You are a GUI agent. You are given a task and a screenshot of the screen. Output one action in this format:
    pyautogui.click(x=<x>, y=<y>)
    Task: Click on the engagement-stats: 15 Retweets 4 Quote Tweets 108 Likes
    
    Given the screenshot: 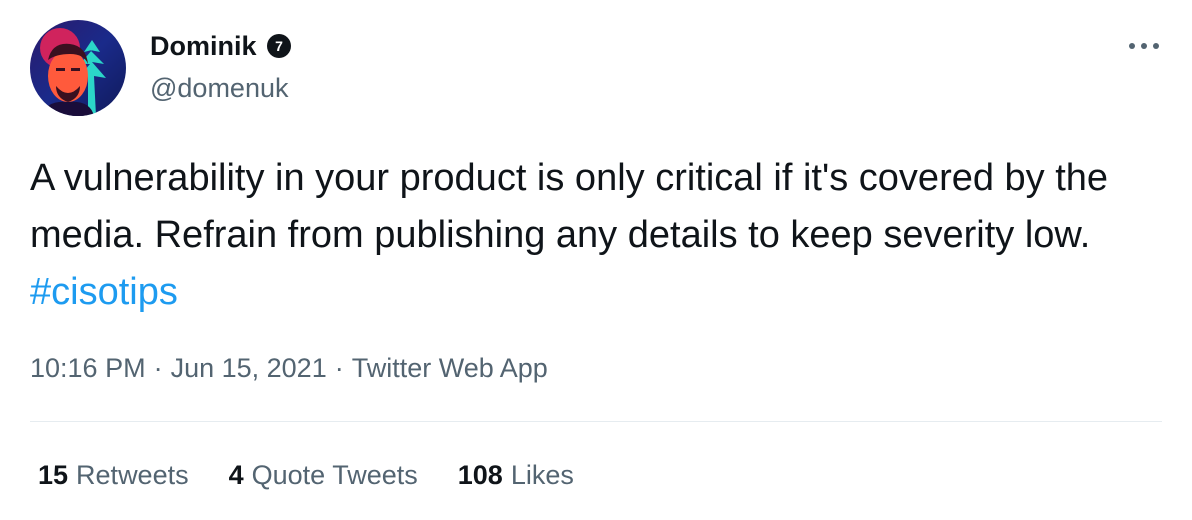 What is the action you would take?
    pyautogui.click(x=326, y=475)
    